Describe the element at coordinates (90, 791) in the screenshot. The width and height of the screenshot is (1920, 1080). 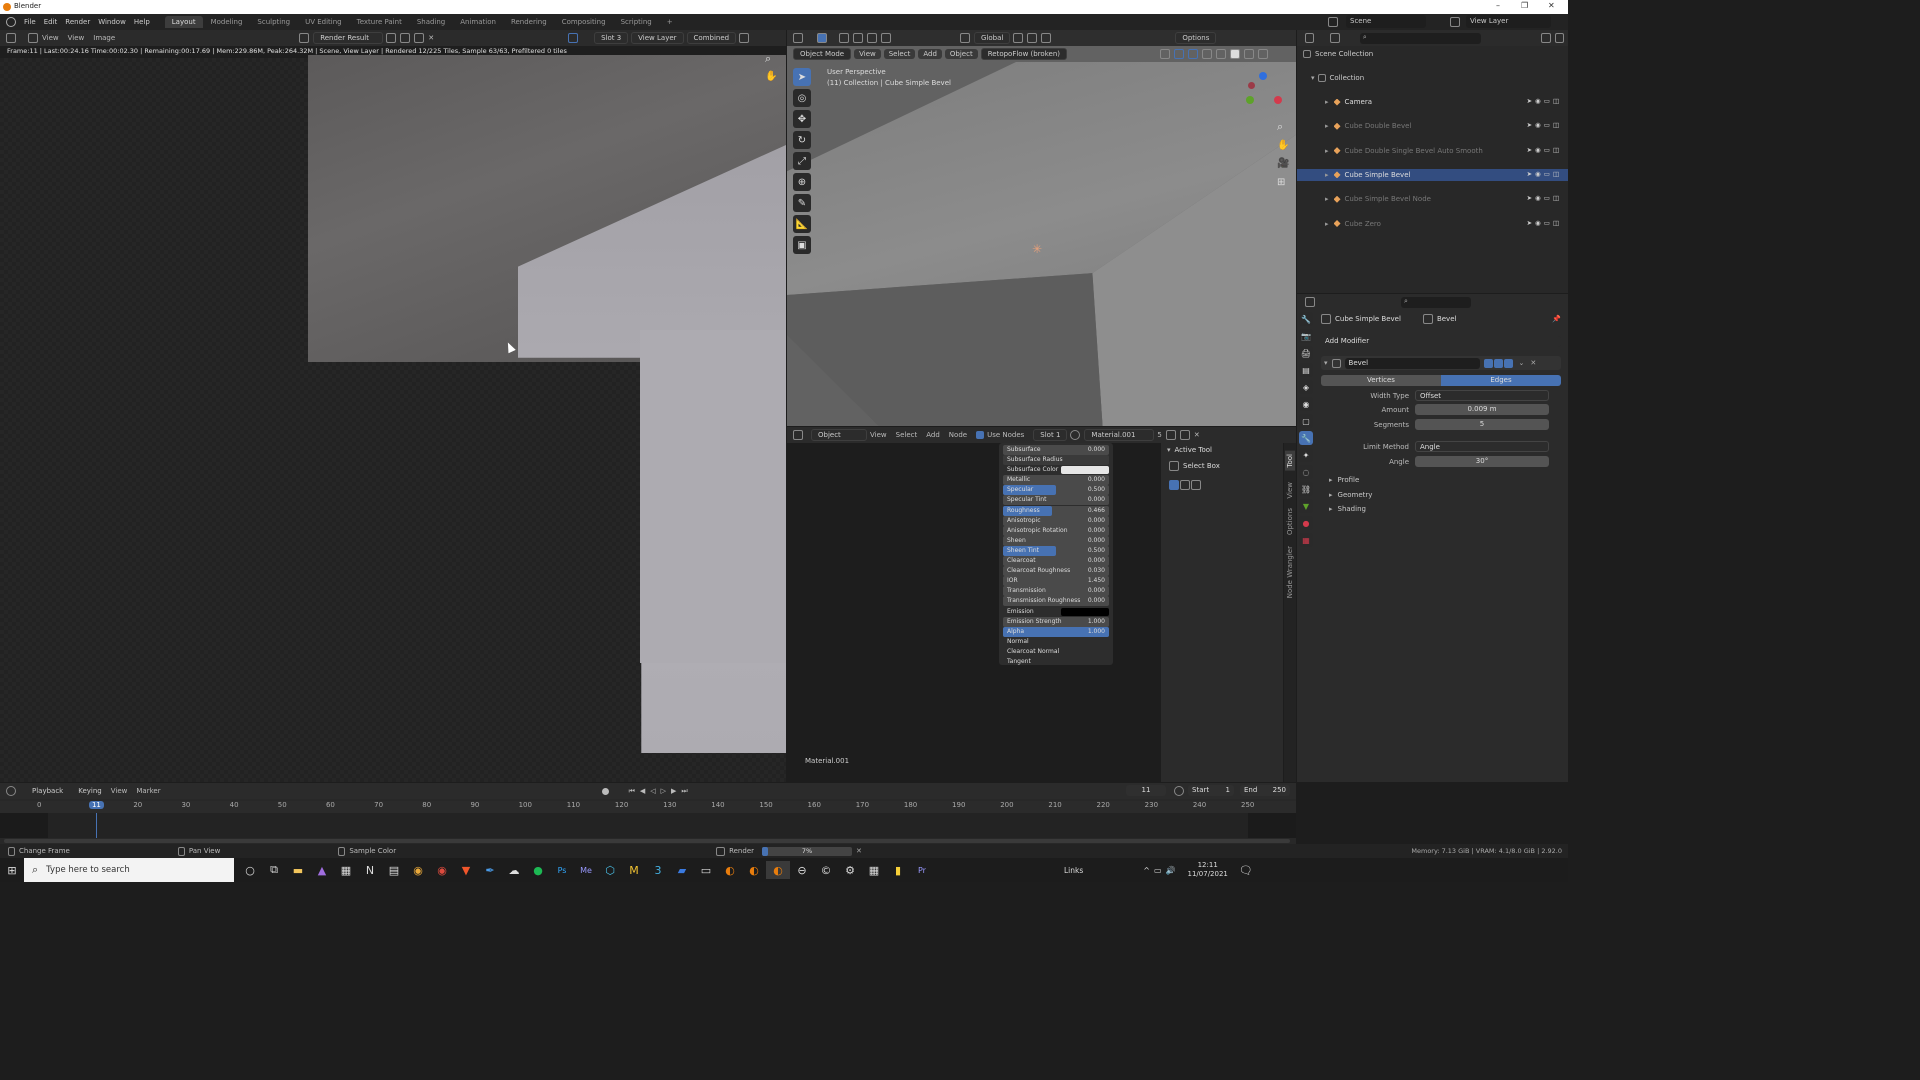
I see `keying-menu: Keying` at that location.